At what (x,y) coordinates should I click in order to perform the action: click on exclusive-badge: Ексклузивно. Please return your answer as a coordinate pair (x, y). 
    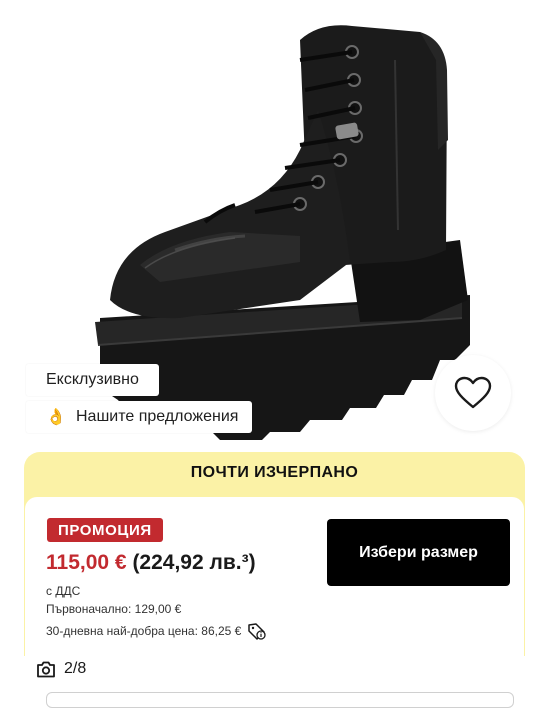
    Looking at the image, I should click on (92, 380).